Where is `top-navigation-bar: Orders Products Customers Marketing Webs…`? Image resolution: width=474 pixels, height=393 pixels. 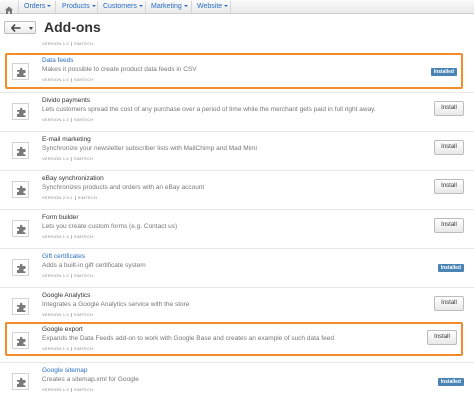 top-navigation-bar: Orders Products Customers Marketing Webs… is located at coordinates (237, 7).